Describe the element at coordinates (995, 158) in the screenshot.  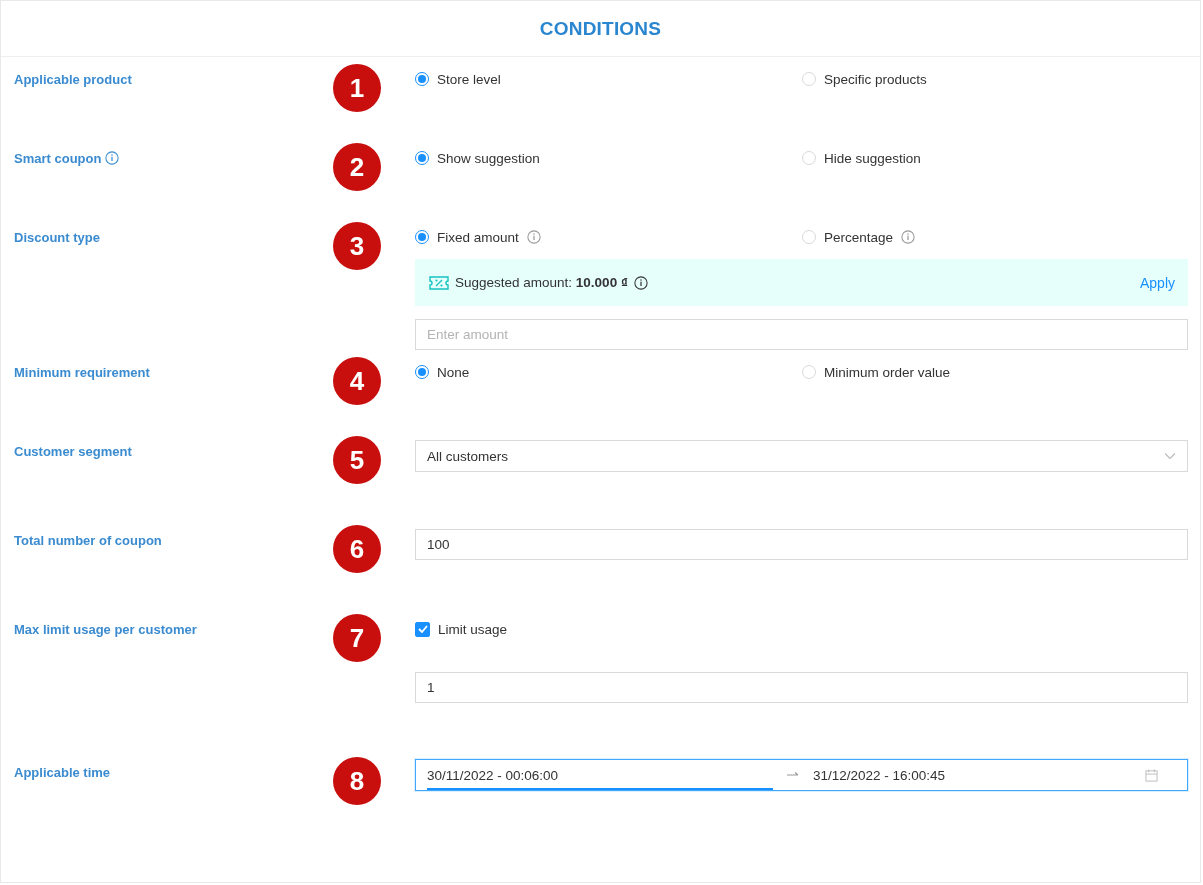
I see `radio-option: Hide suggestion` at that location.